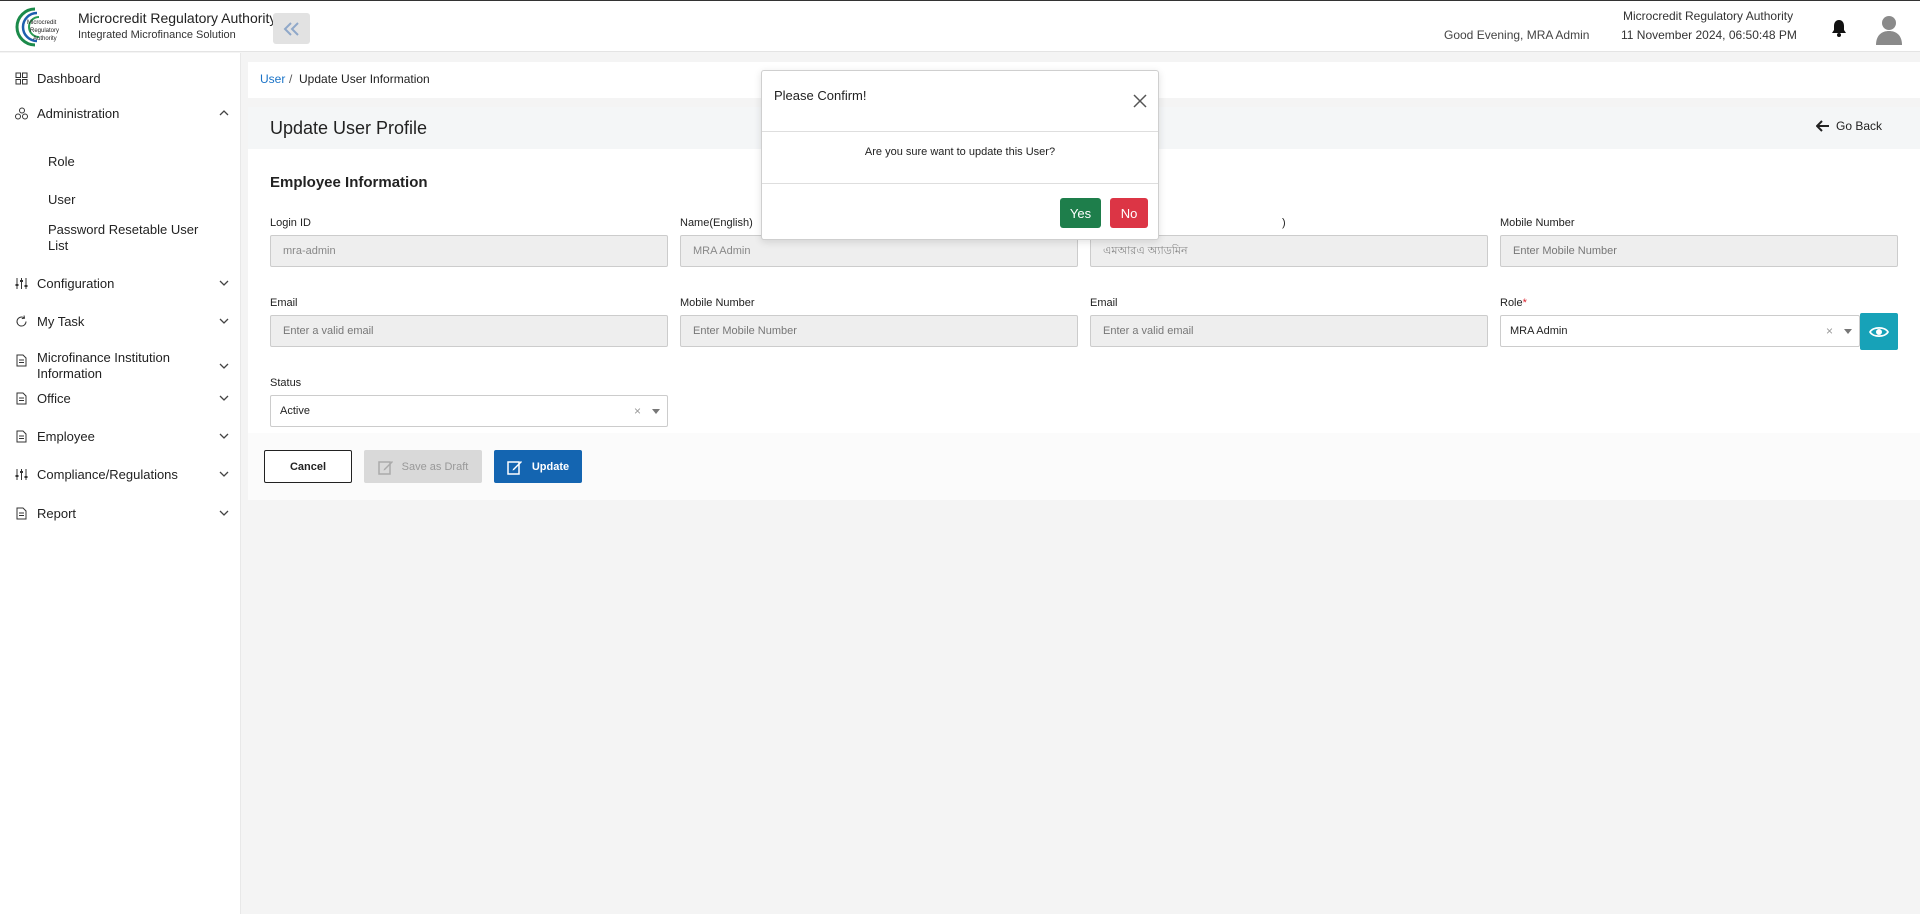  I want to click on breadcrumb-current: Update User Information, so click(364, 79).